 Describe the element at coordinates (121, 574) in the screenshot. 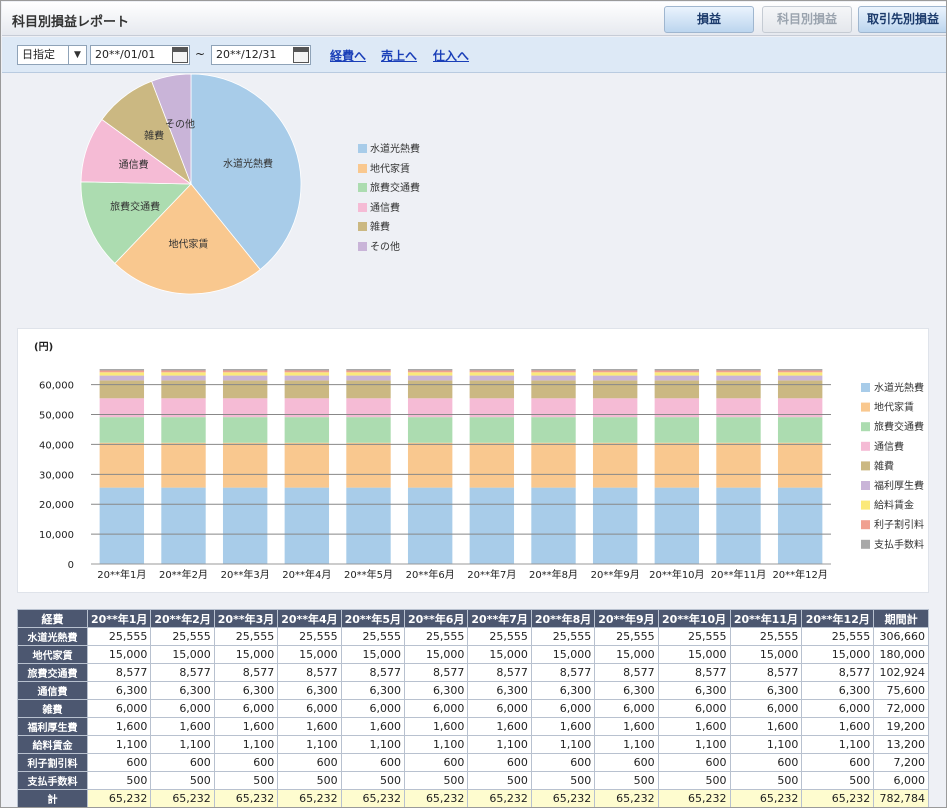

I see `x-tick-label: 20**年1月` at that location.